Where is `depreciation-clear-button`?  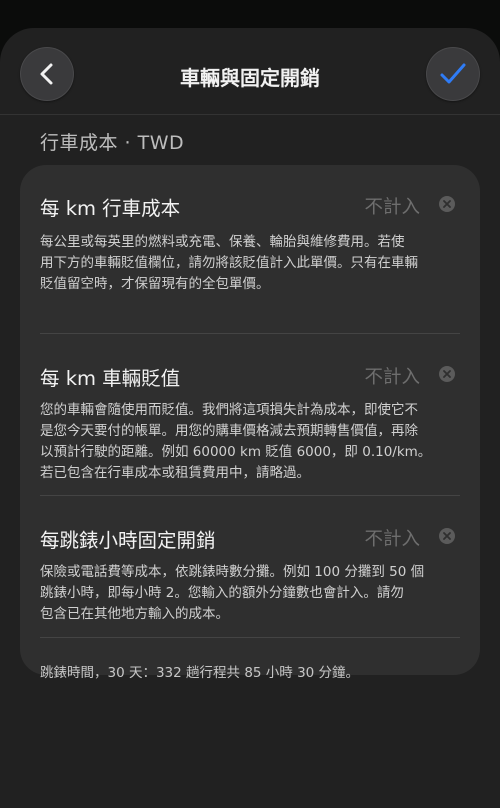 depreciation-clear-button is located at coordinates (447, 374).